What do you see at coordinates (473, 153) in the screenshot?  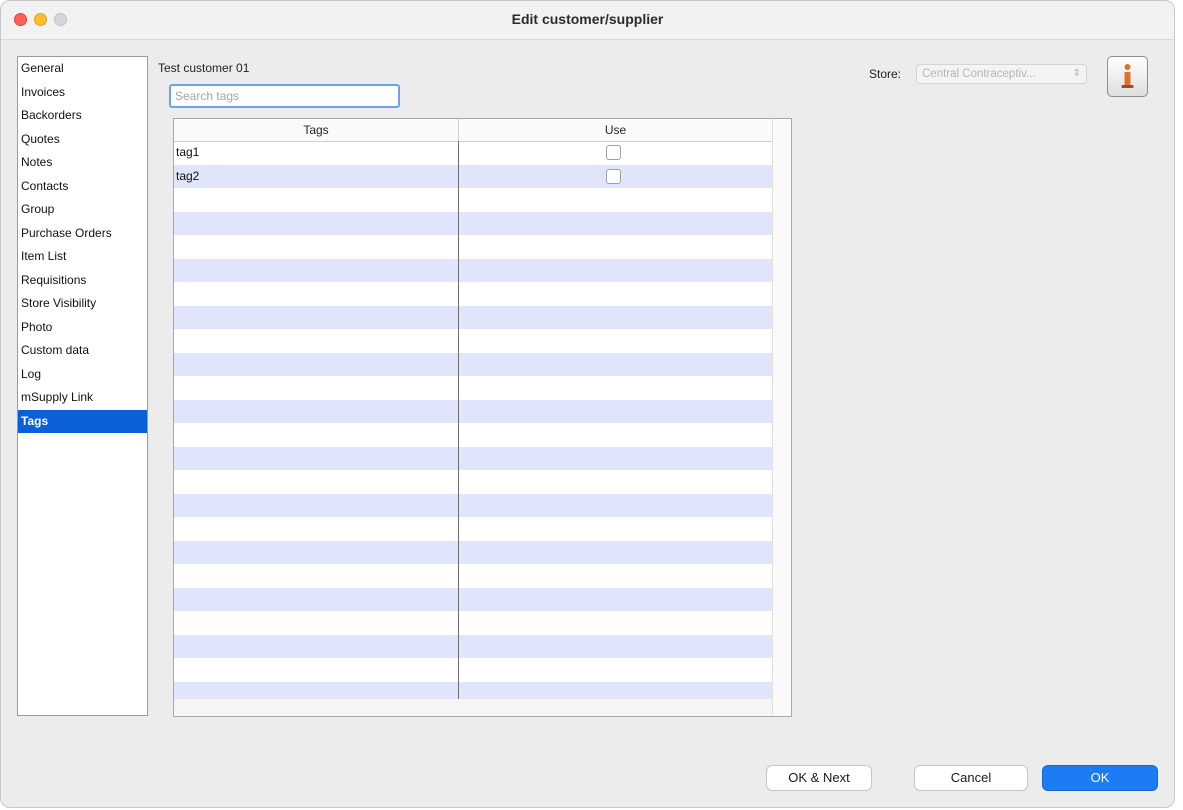 I see `table-row: tag1` at bounding box center [473, 153].